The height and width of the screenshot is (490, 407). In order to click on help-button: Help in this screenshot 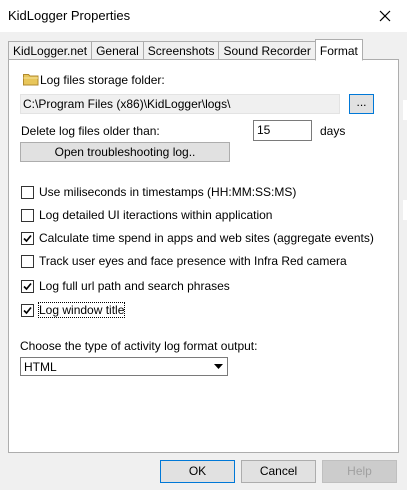, I will do `click(359, 471)`.